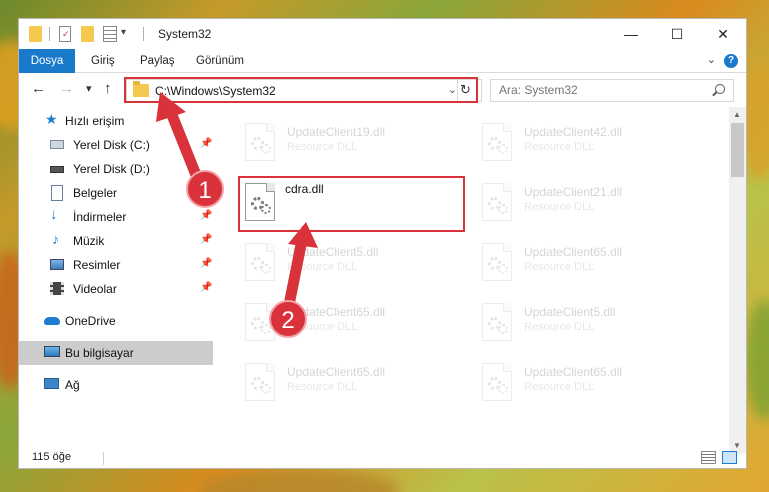 This screenshot has height=492, width=769. I want to click on up-button: ↑, so click(108, 88).